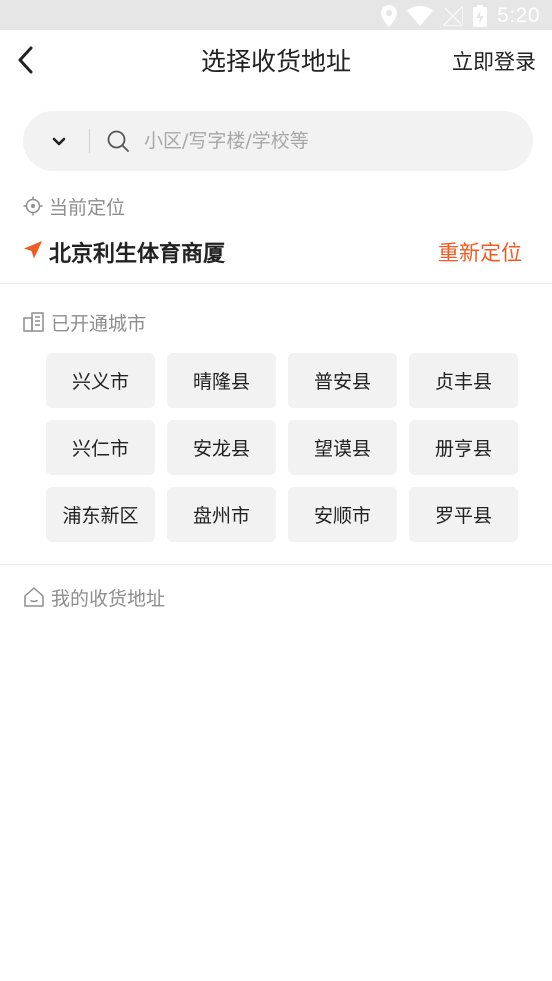 This screenshot has height=981, width=552. I want to click on status-icons: 5:20, so click(460, 16).